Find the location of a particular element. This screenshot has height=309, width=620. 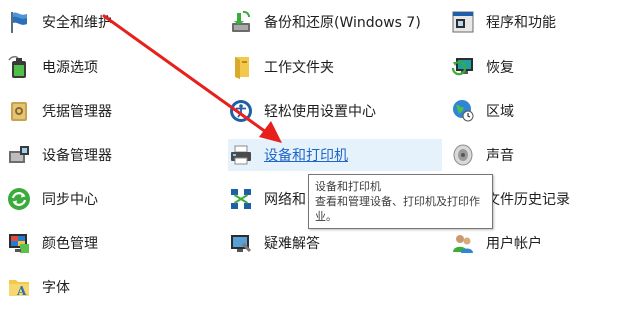

item-backup-restore: 备份和还原(Windows 7) is located at coordinates (335, 22).